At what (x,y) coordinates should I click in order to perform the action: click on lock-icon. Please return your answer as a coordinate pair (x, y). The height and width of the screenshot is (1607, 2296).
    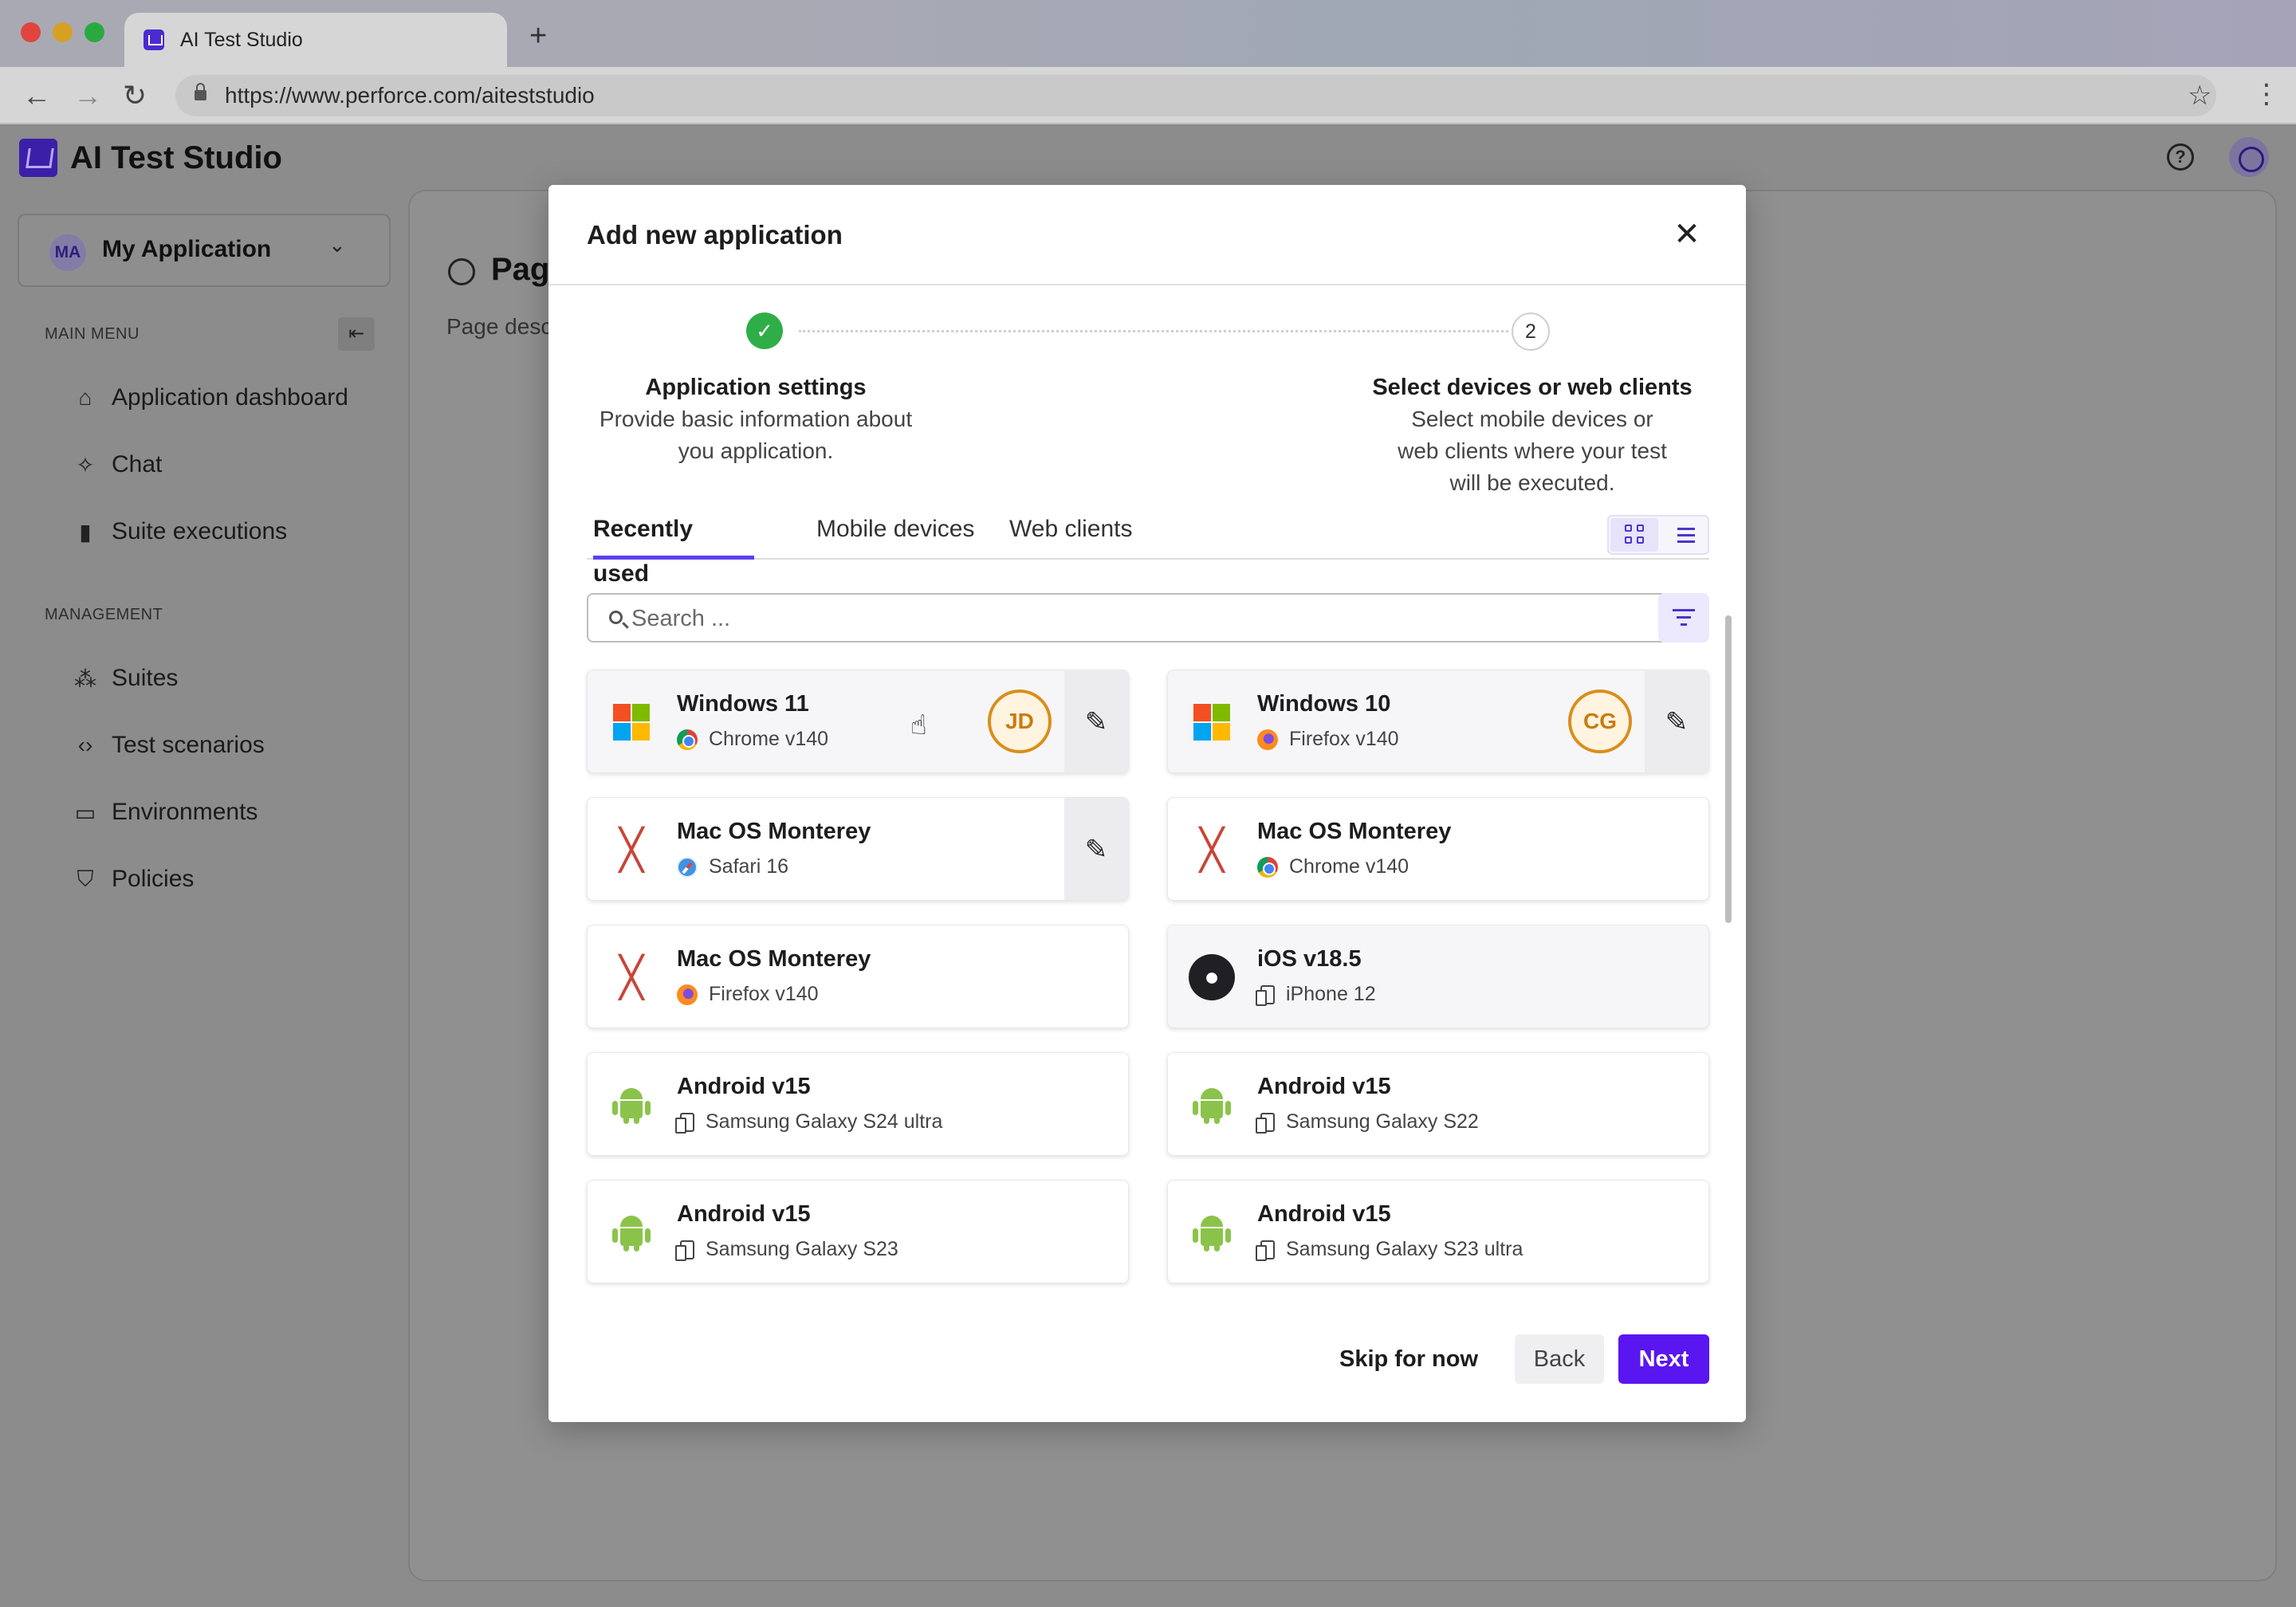
    Looking at the image, I should click on (200, 92).